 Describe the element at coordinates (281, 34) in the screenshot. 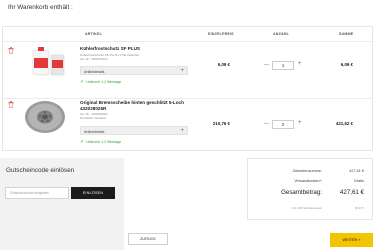

I see `header-anzahl: ANZAHL` at that location.